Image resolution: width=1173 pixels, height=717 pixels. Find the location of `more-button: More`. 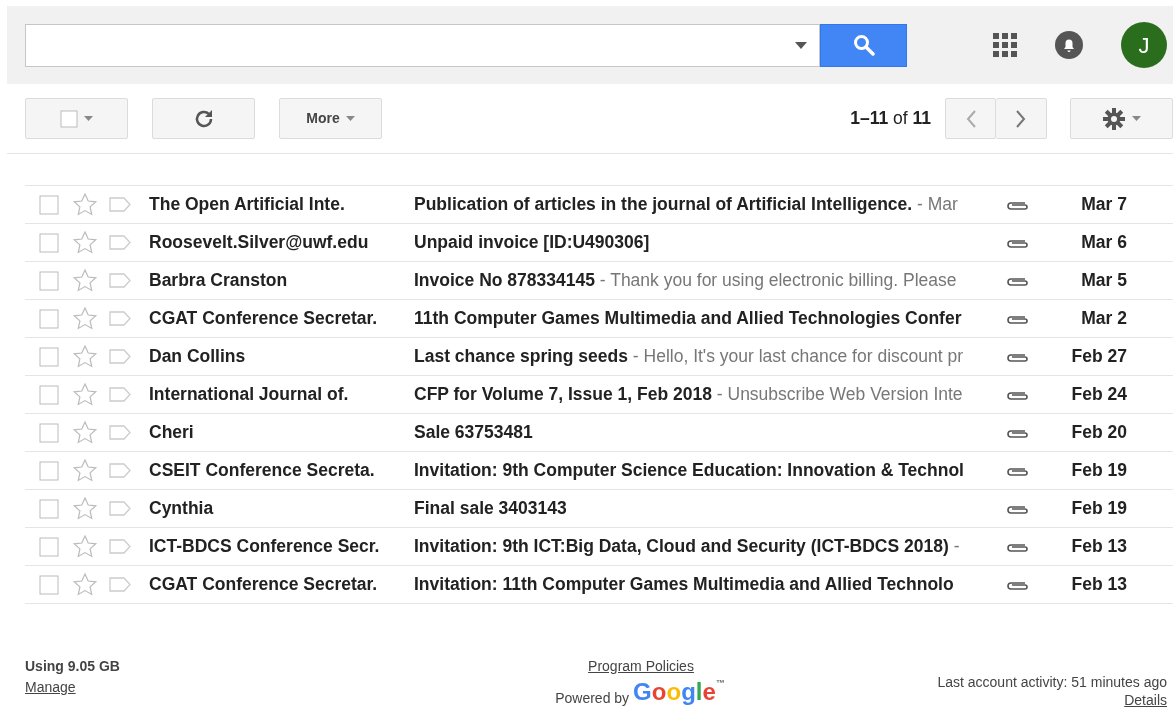

more-button: More is located at coordinates (330, 118).